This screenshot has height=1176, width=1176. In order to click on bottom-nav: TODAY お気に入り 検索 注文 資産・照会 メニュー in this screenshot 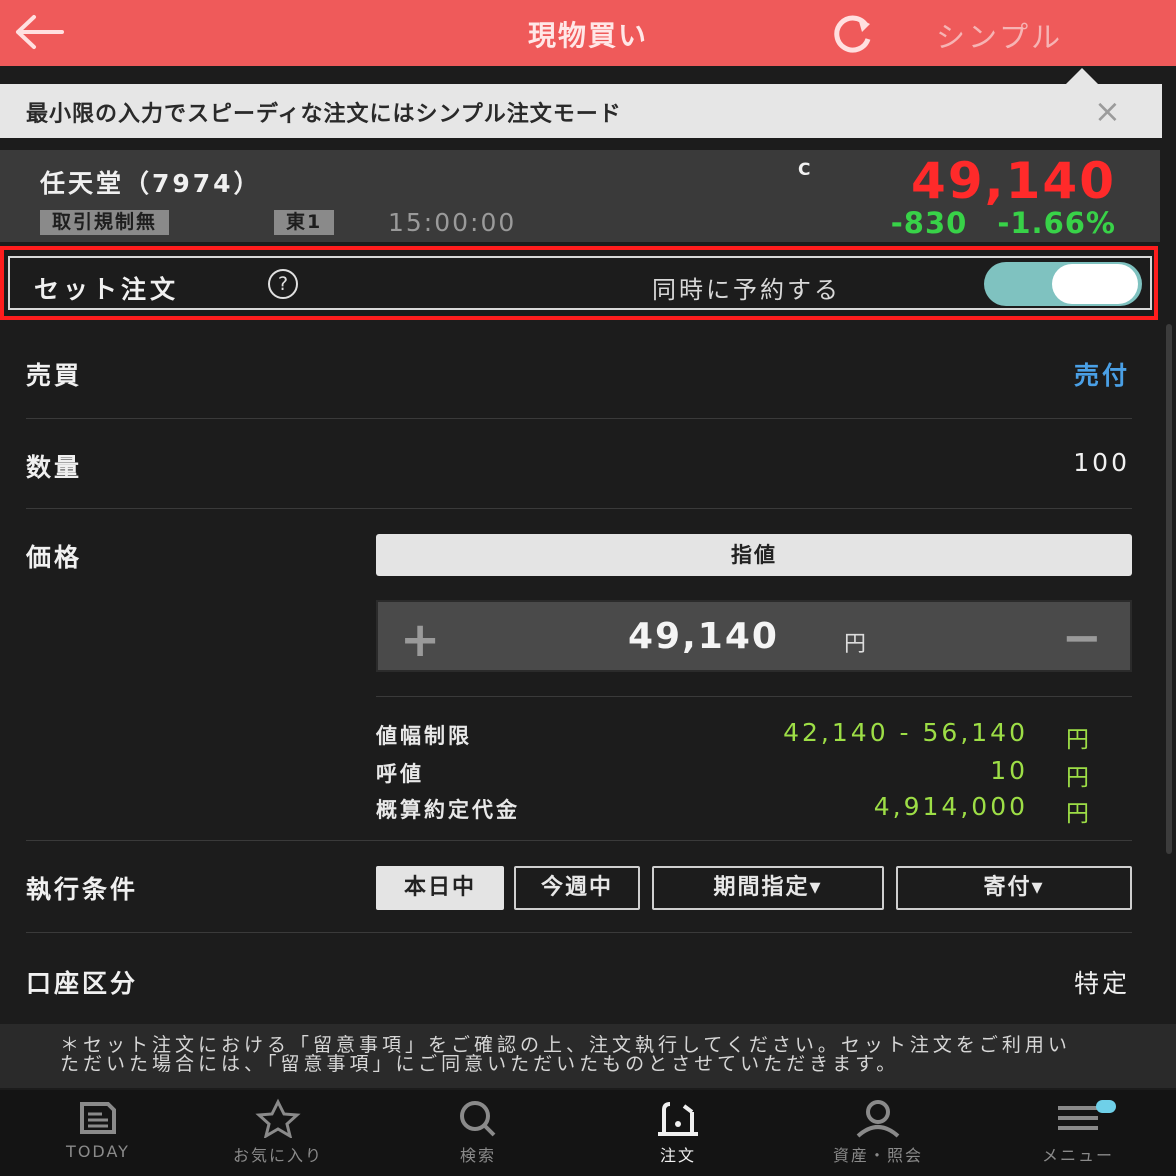, I will do `click(588, 1133)`.